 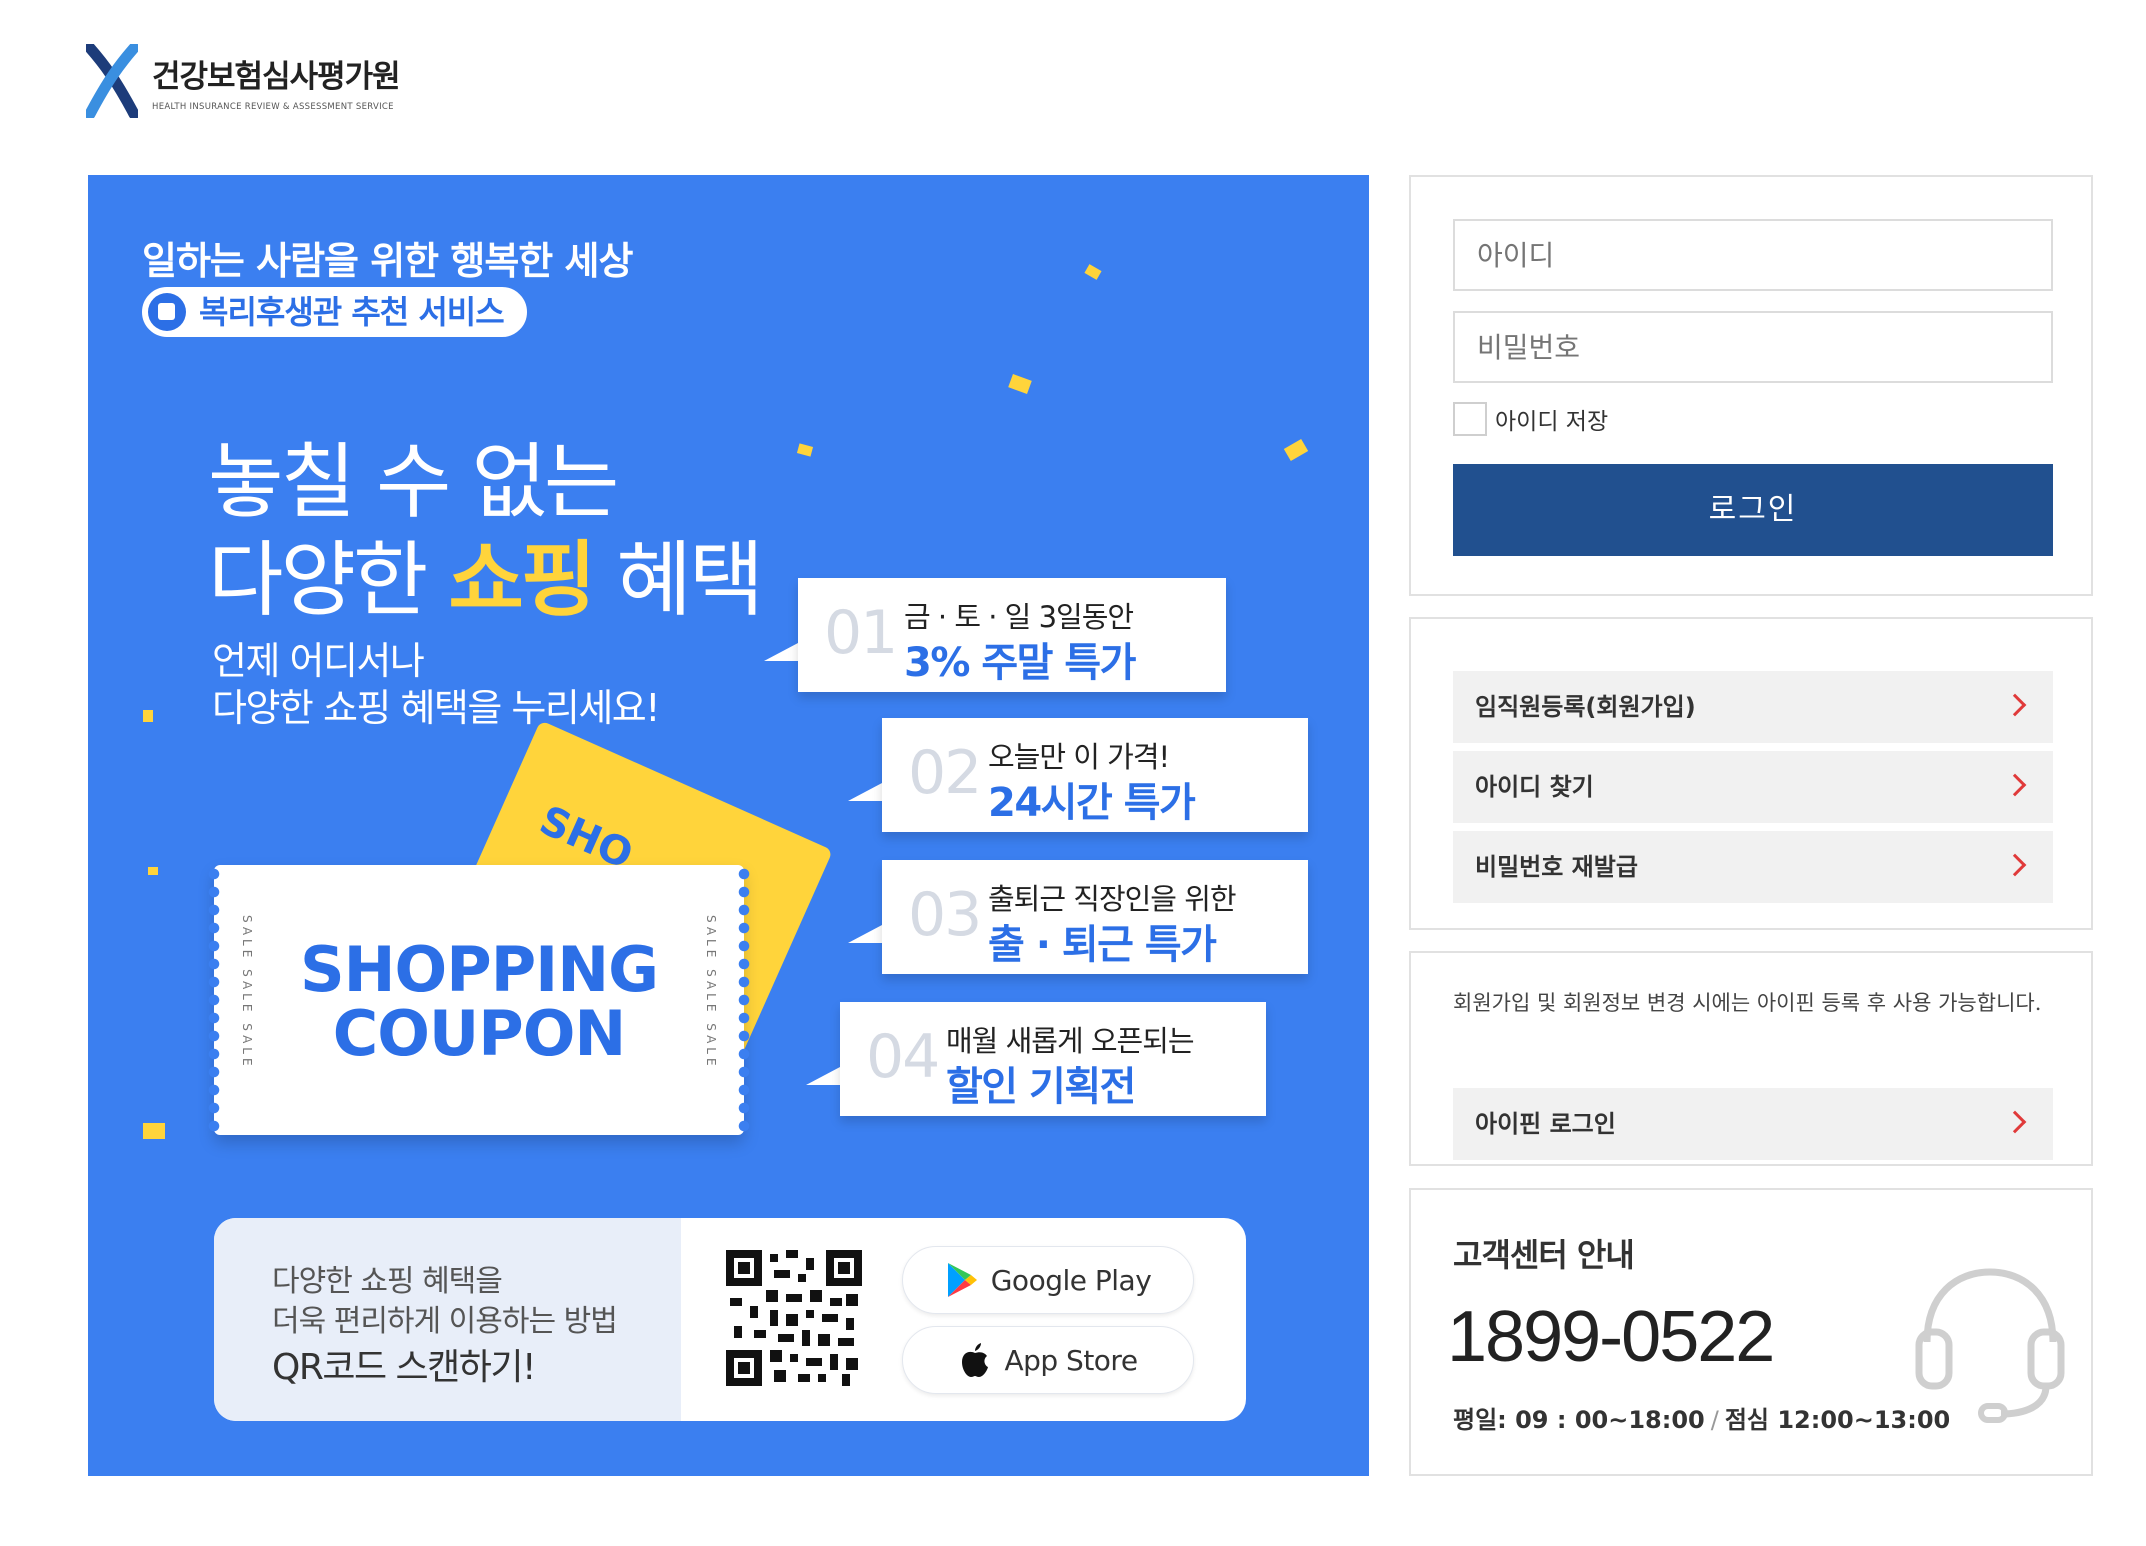 What do you see at coordinates (1751, 385) in the screenshot?
I see `login-panel: 아이디 저장 로그인` at bounding box center [1751, 385].